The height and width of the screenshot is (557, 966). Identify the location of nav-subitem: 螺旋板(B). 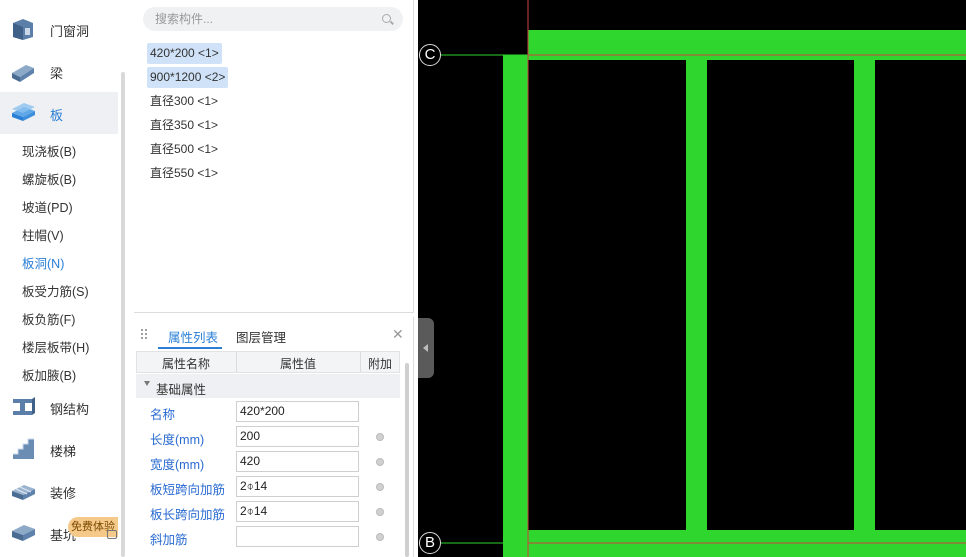
(49, 178).